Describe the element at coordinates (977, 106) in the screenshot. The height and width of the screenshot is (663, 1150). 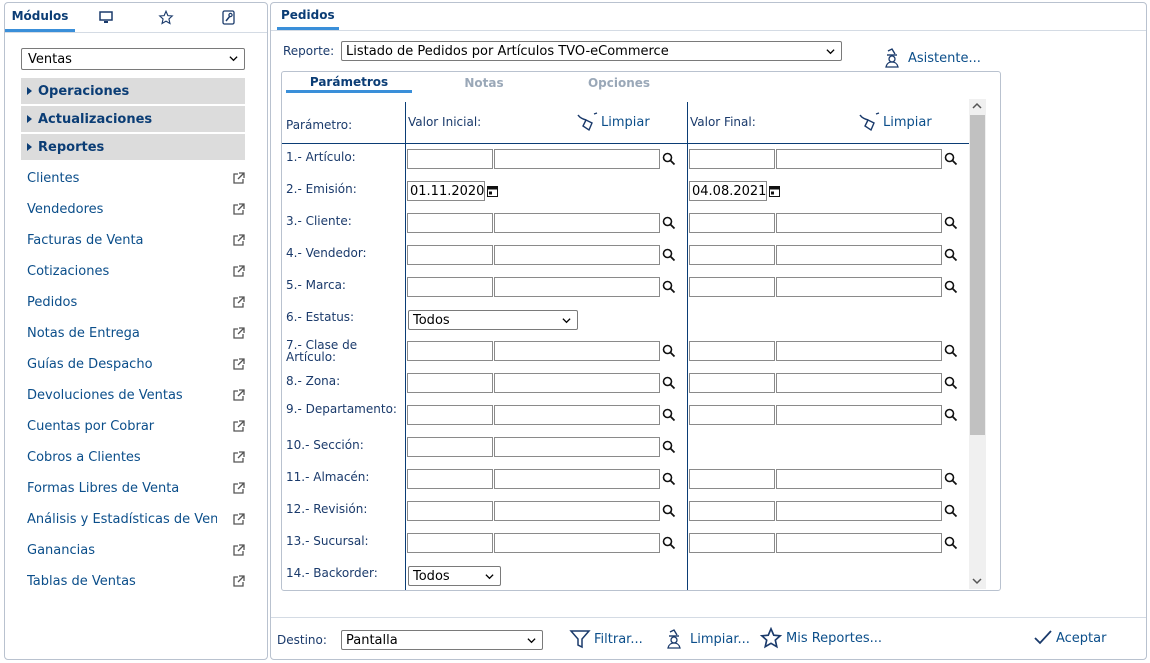
I see `chevron-up-icon` at that location.